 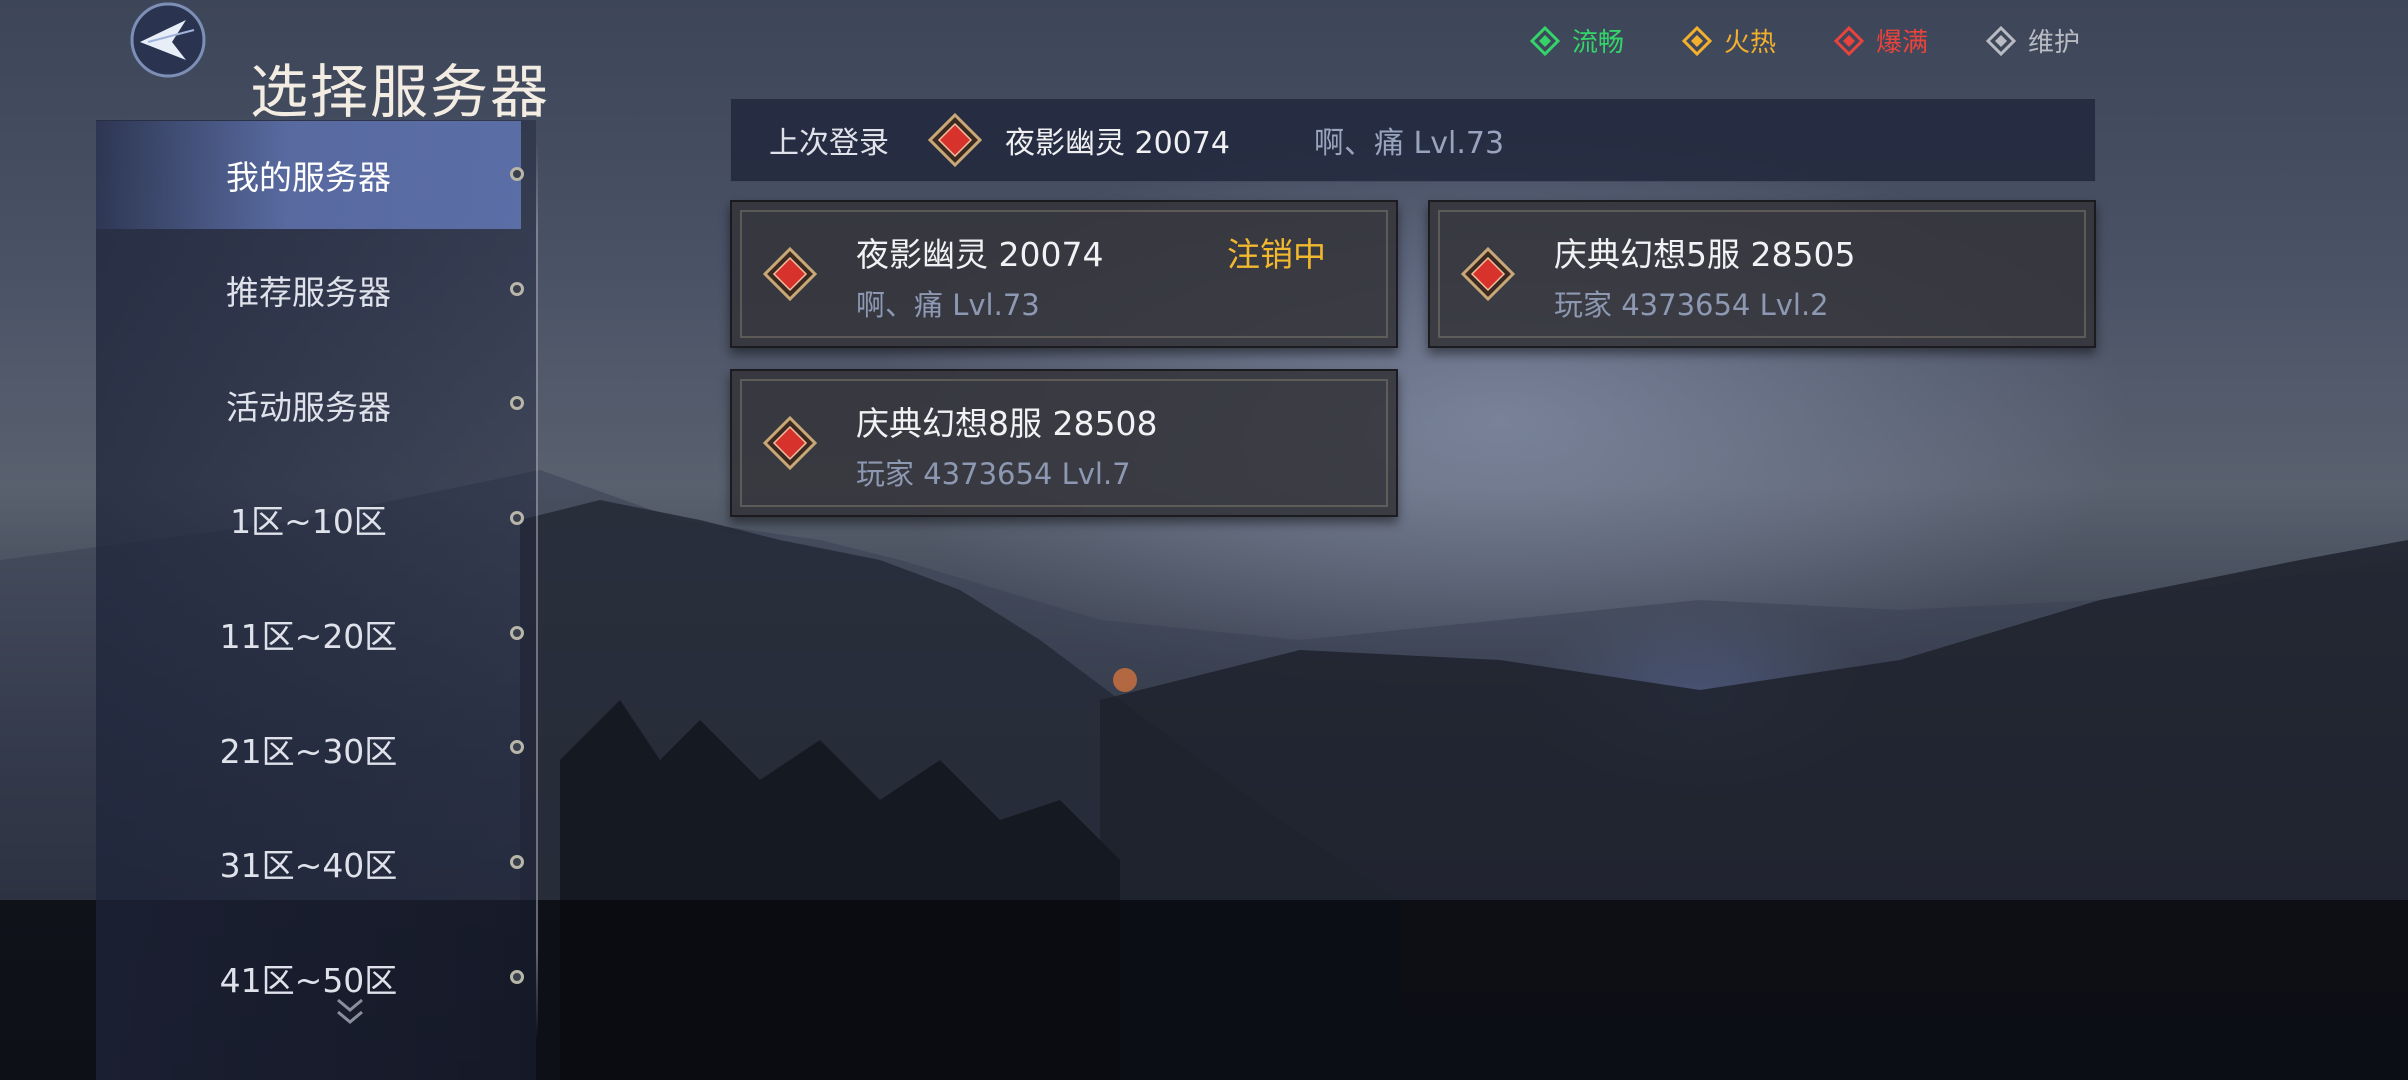 I want to click on server-card: 夜影幽灵 20074 啊、痛 Lvl.73 注销中, so click(x=1064, y=274).